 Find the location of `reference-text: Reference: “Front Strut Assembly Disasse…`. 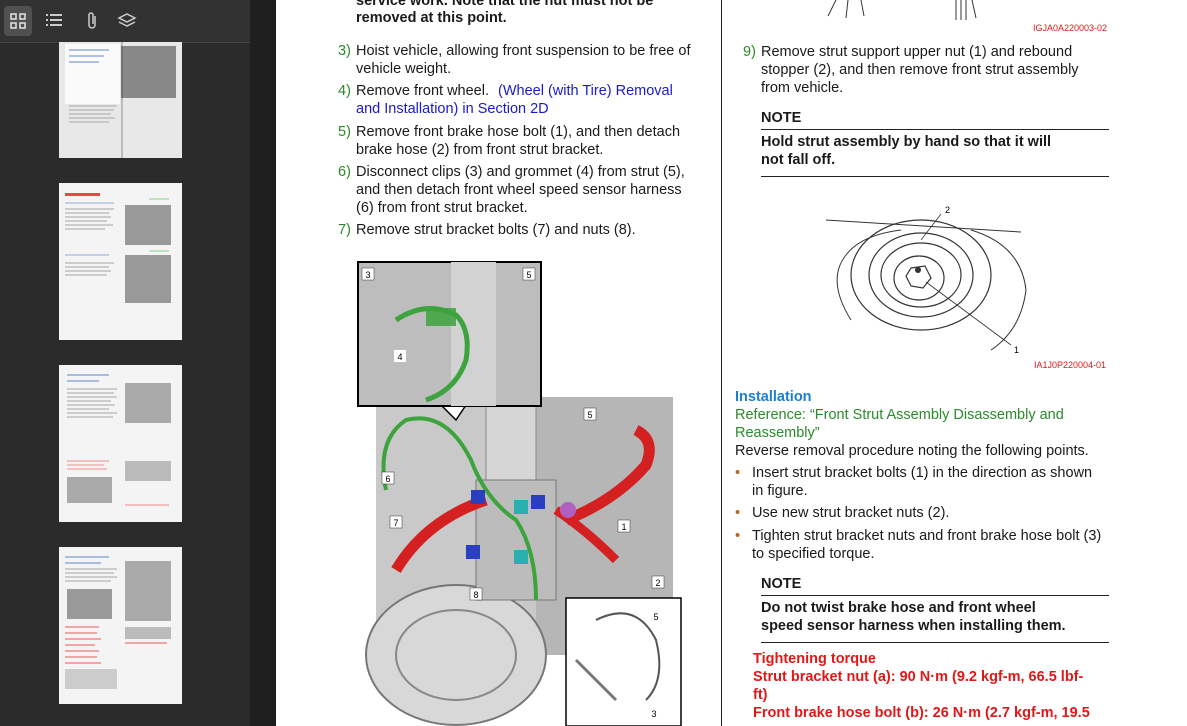

reference-text: Reference: “Front Strut Assembly Disasse… is located at coordinates (899, 415).